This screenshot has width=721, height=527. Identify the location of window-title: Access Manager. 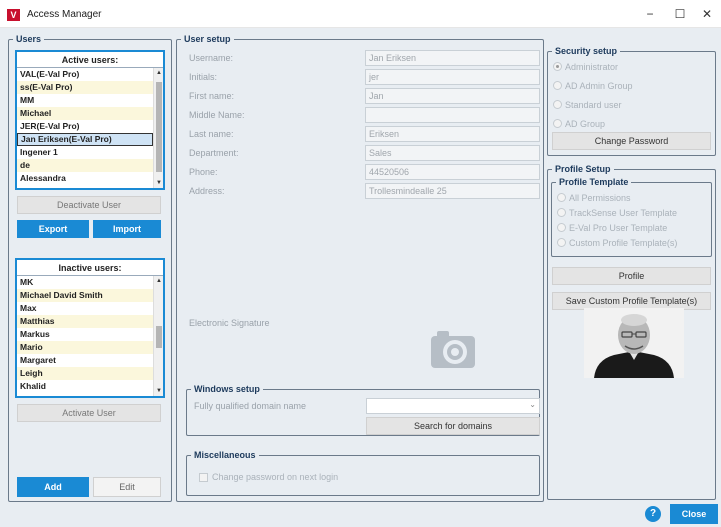
(64, 14).